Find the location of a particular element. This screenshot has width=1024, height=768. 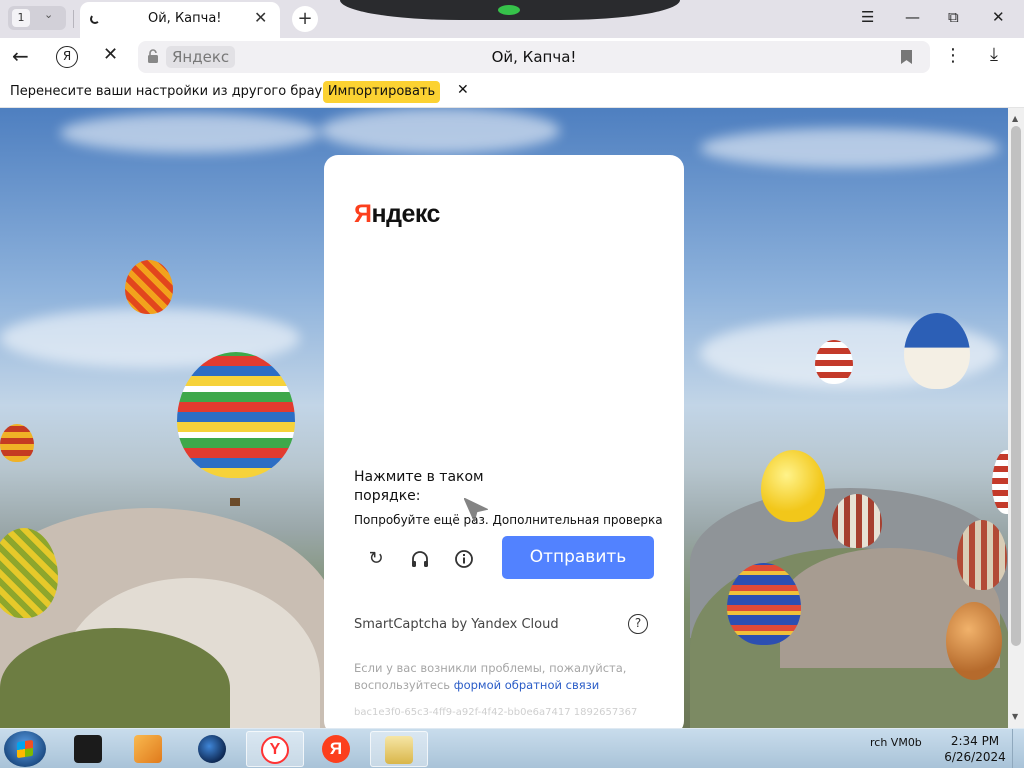

notch-indicator is located at coordinates (509, 10).